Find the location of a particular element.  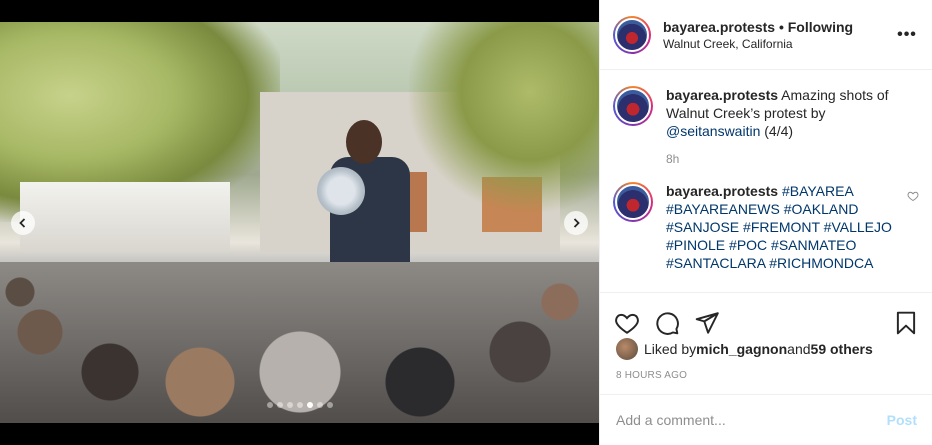

more-options-button: ••• is located at coordinates (907, 35).